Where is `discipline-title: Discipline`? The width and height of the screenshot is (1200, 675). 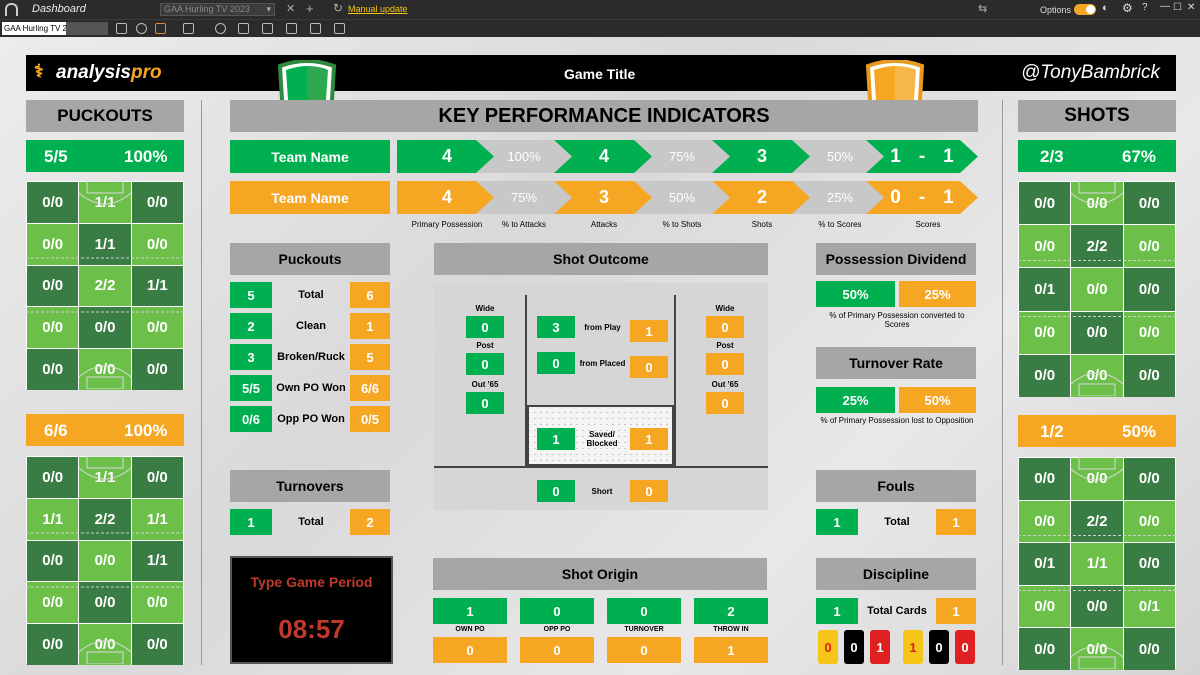
discipline-title: Discipline is located at coordinates (896, 574).